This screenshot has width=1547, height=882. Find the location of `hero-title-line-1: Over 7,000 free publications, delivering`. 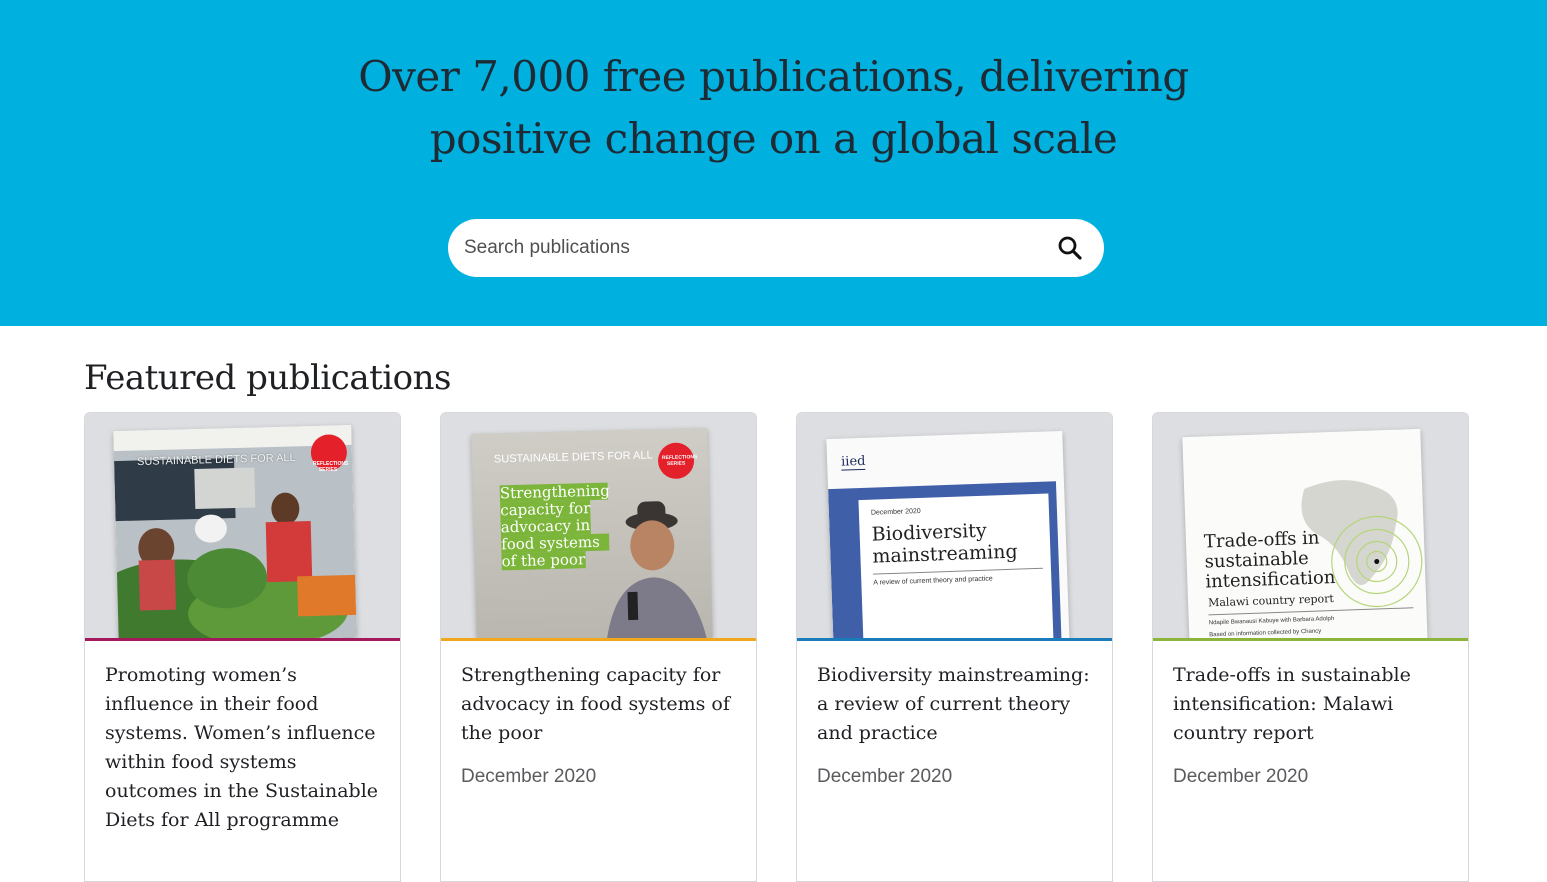

hero-title-line-1: Over 7,000 free publications, delivering is located at coordinates (773, 76).